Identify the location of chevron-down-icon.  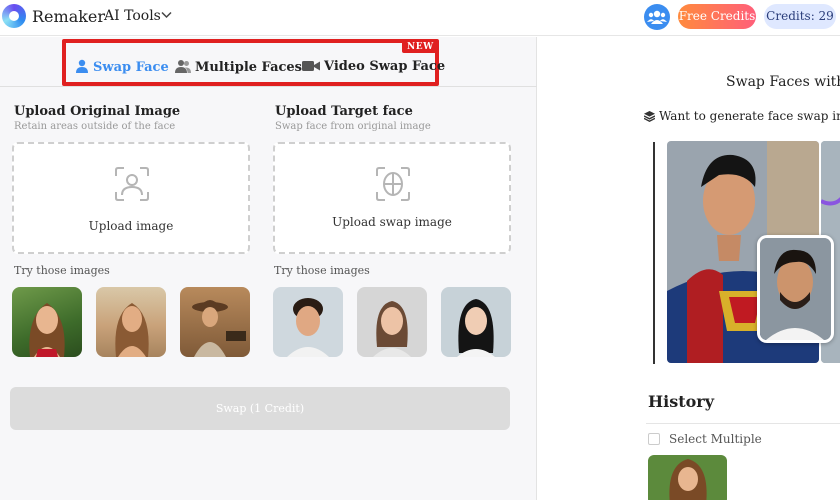
(166, 15).